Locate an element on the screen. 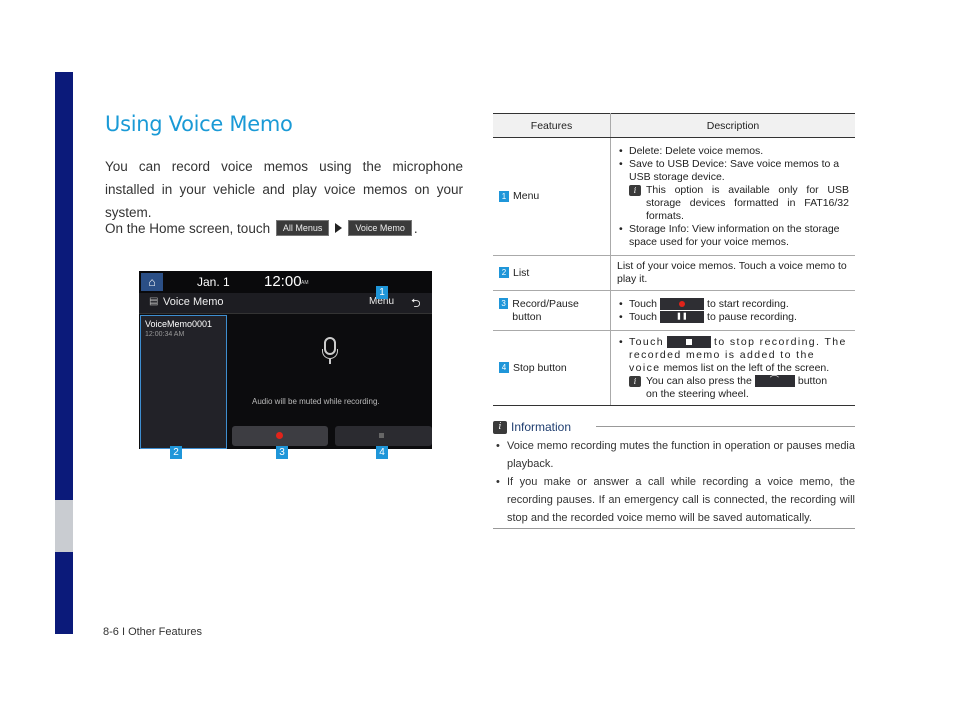 Image resolution: width=960 pixels, height=708 pixels. note-text-a: You can also press the is located at coordinates (699, 380).